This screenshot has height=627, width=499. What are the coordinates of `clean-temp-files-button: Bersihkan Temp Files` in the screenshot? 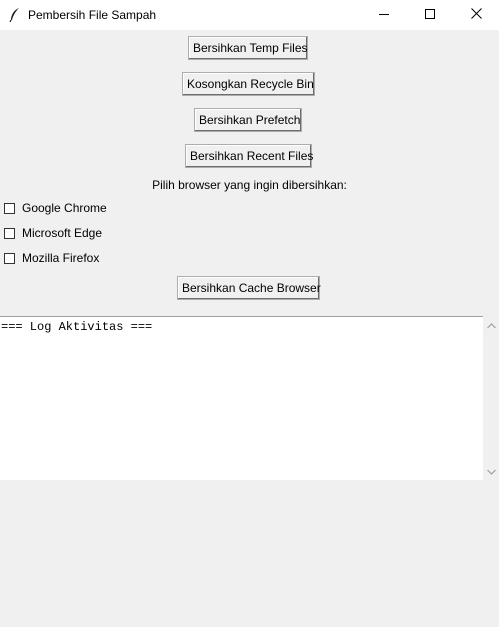 It's located at (248, 48).